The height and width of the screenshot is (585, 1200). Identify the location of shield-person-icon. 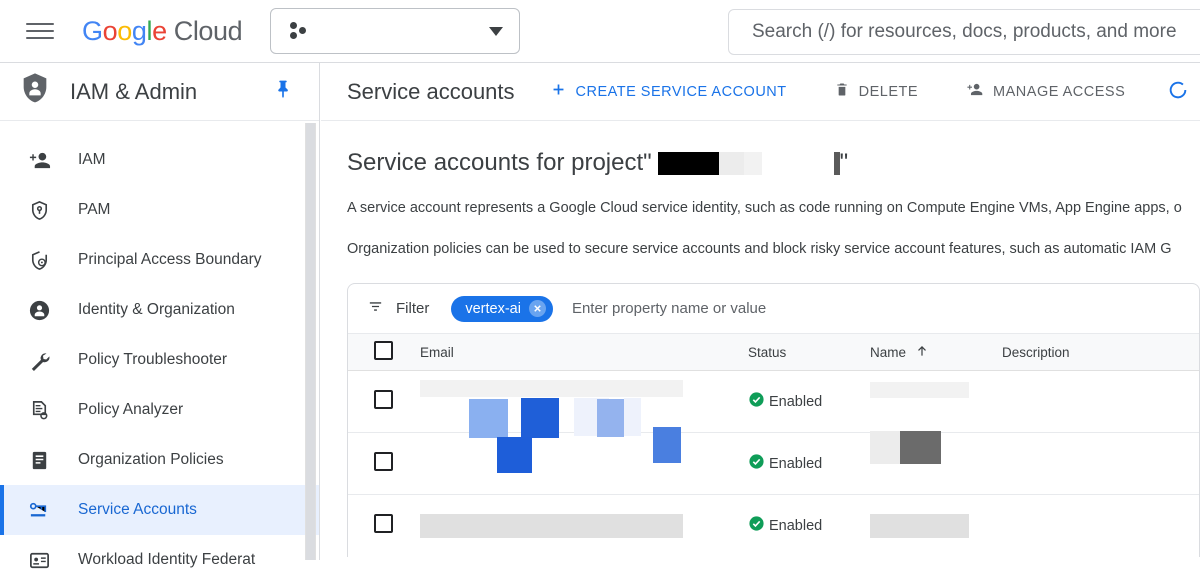
(35, 91).